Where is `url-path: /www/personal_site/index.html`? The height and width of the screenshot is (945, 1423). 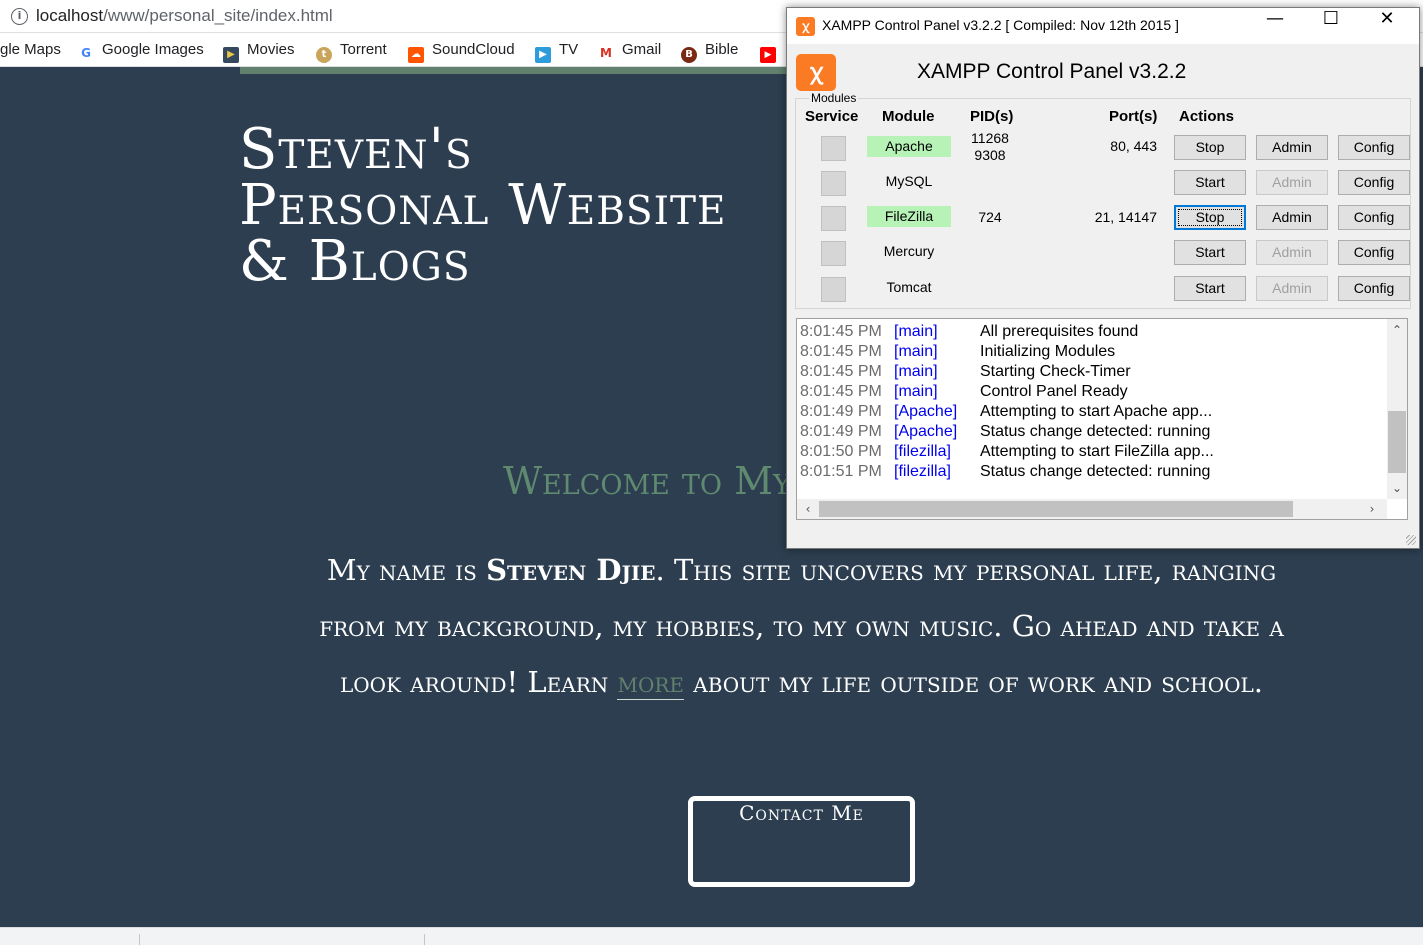
url-path: /www/personal_site/index.html is located at coordinates (218, 15).